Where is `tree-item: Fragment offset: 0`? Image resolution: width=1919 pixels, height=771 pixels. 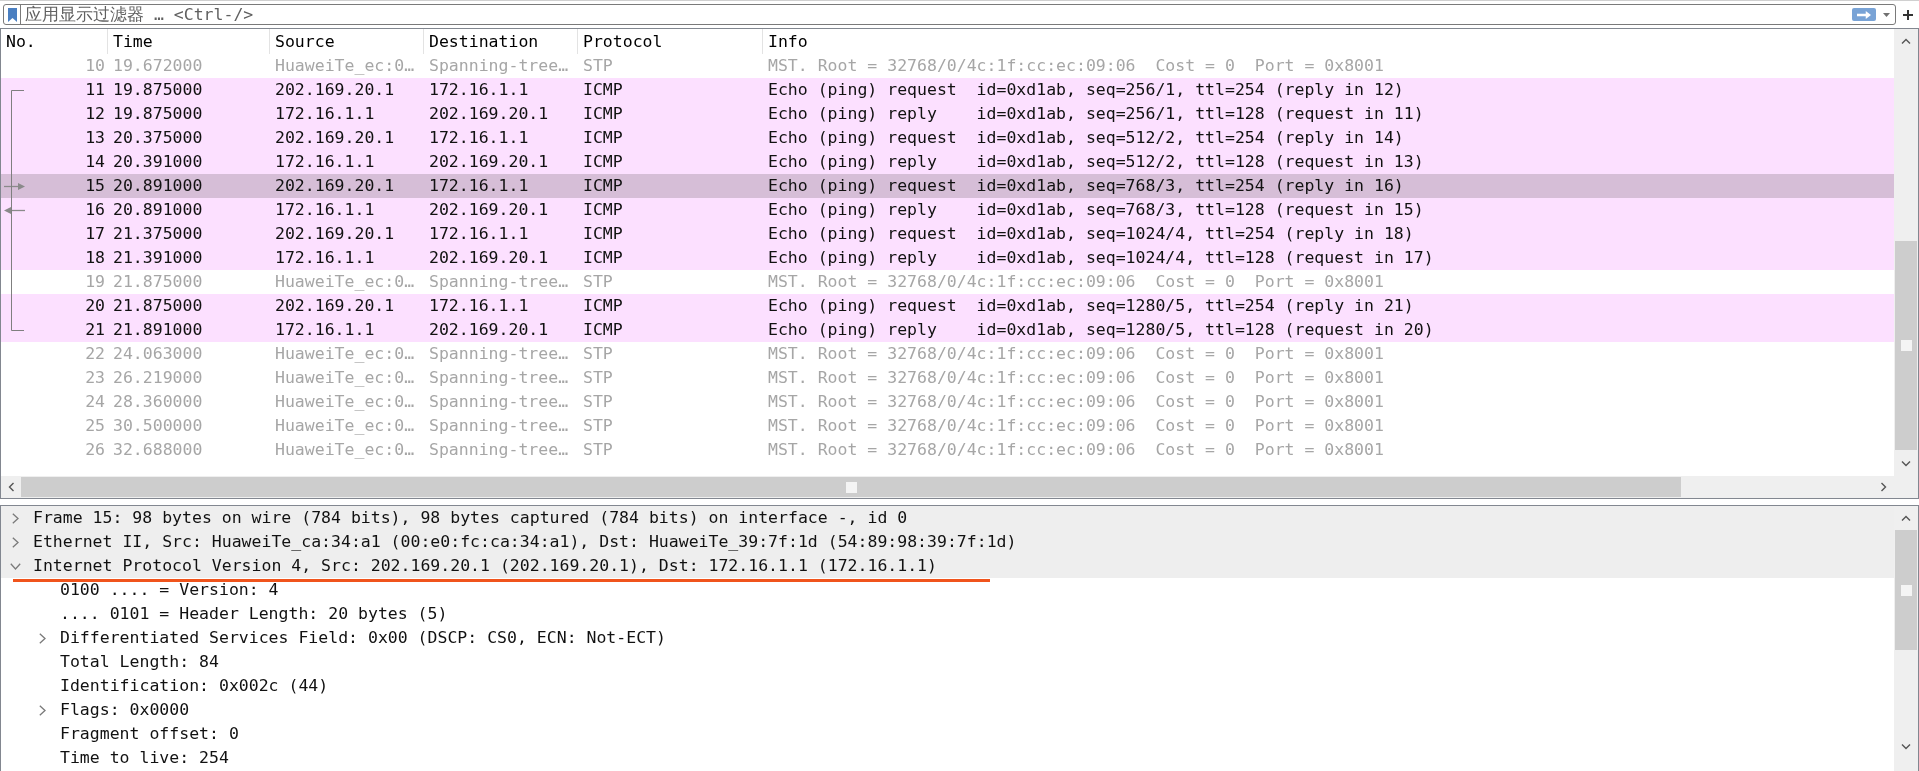
tree-item: Fragment offset: 0 is located at coordinates (947, 734).